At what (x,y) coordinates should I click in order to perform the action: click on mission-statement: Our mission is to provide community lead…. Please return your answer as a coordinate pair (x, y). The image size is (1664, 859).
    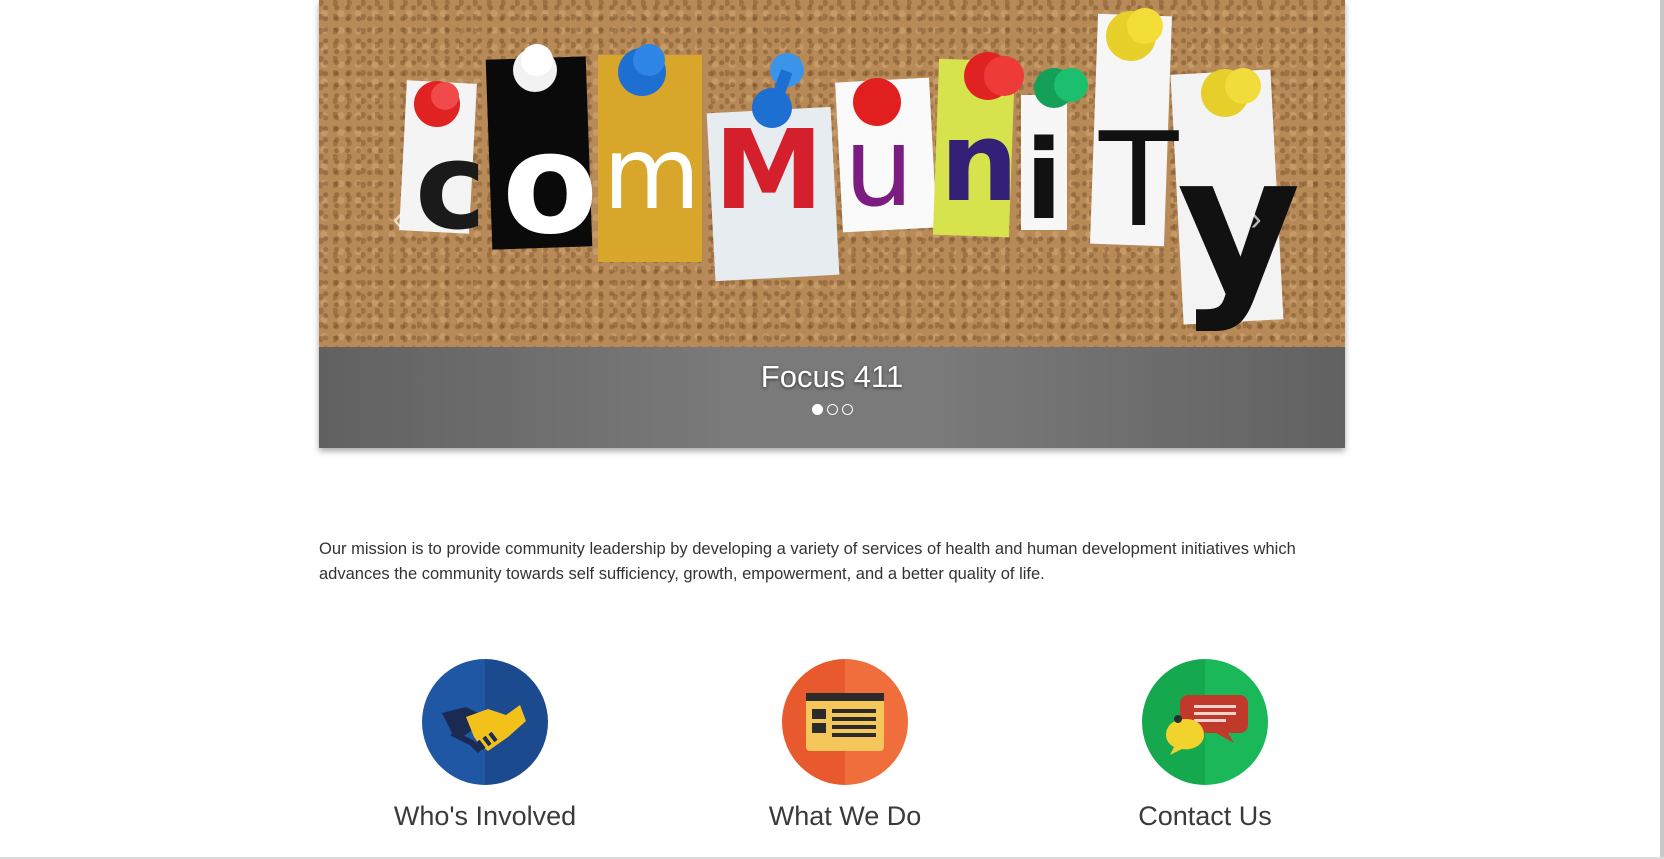
    Looking at the image, I should click on (807, 561).